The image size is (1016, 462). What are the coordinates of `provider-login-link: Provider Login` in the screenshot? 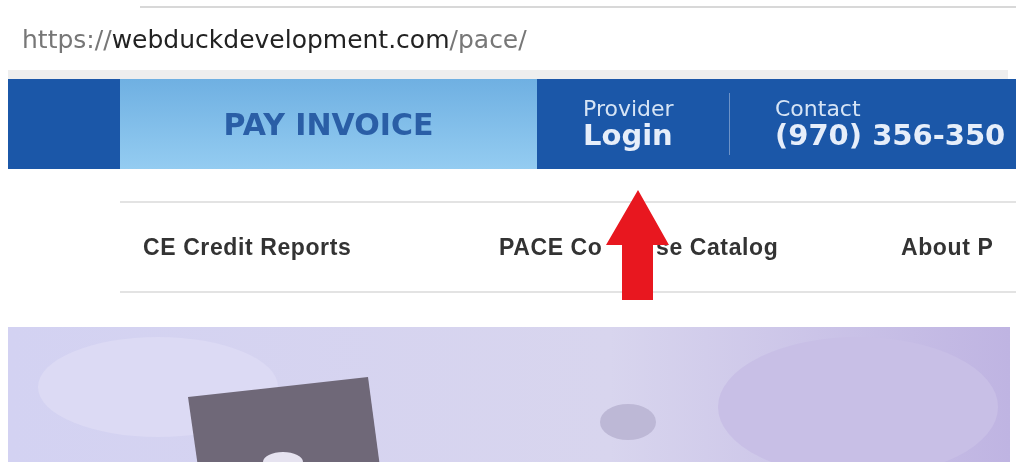 It's located at (633, 124).